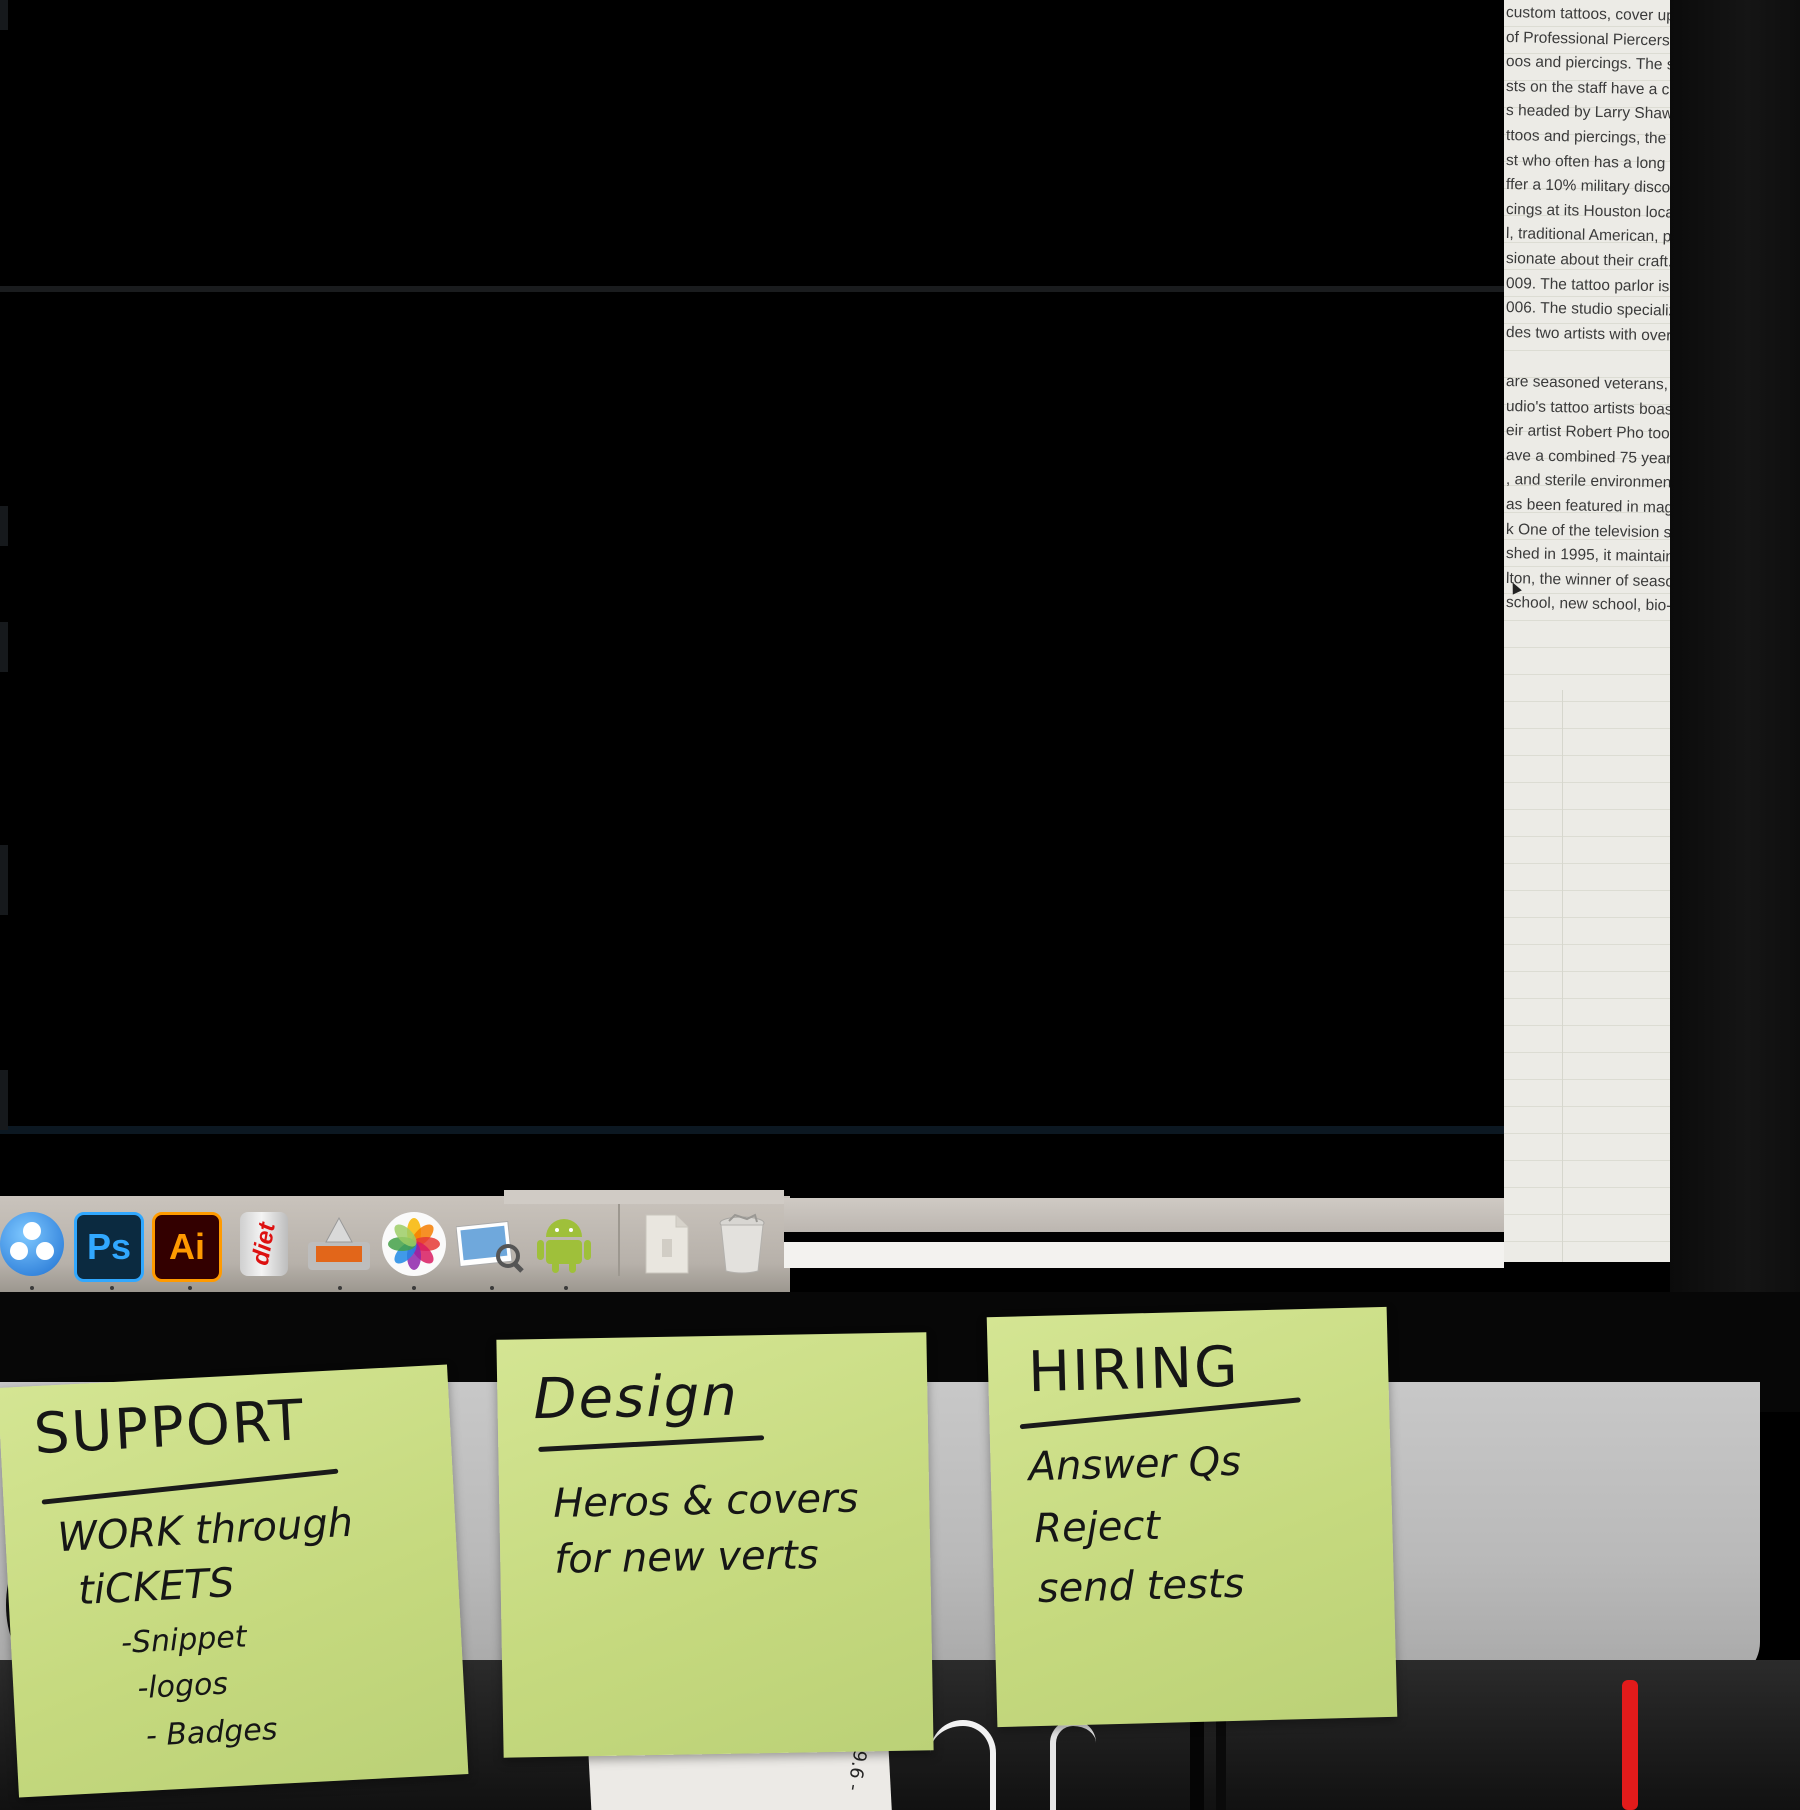 Image resolution: width=1800 pixels, height=1810 pixels. What do you see at coordinates (1591, 432) in the screenshot?
I see `document-text-line: eir artist Robert Pho took` at bounding box center [1591, 432].